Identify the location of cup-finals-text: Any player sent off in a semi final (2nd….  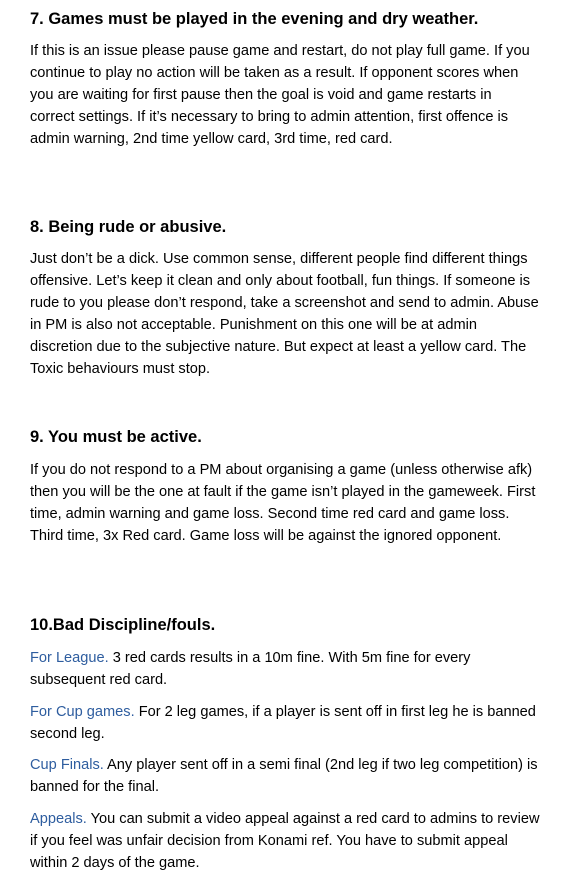
(284, 776).